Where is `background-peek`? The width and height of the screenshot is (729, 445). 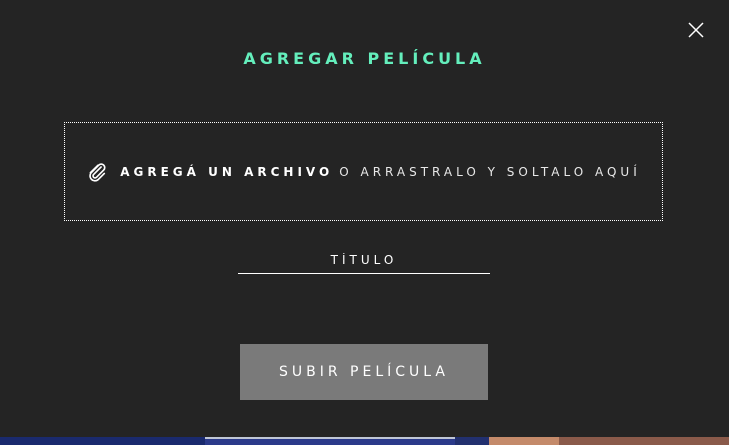
background-peek is located at coordinates (364, 441).